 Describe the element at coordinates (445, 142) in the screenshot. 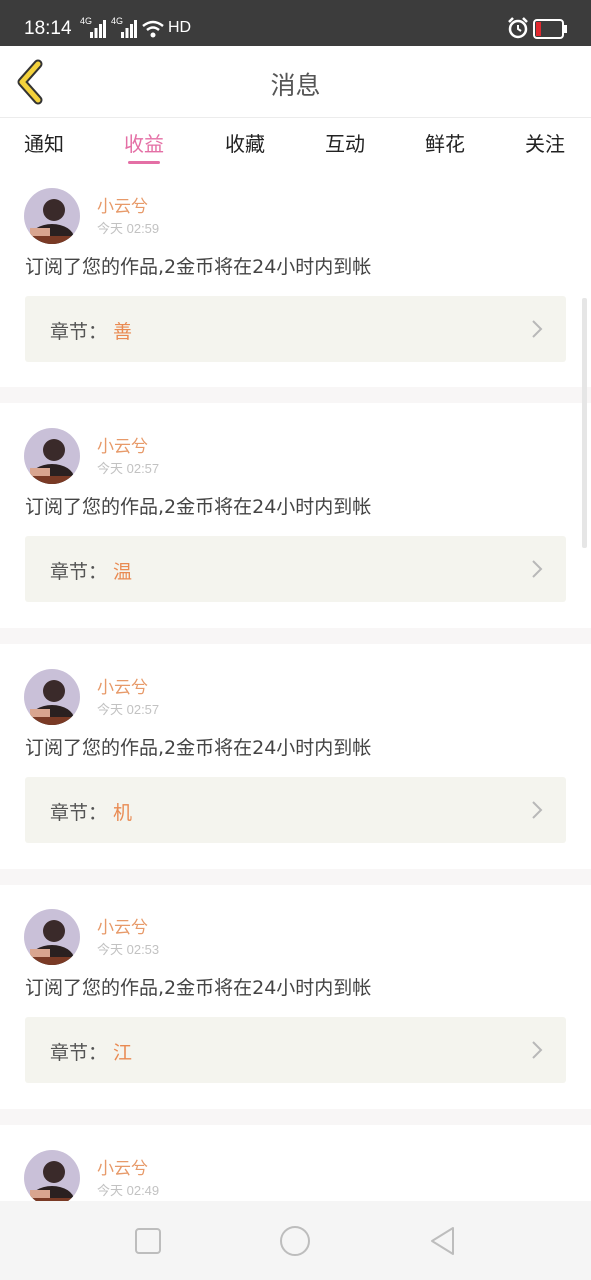

I see `tab-flowers: 鲜花` at that location.